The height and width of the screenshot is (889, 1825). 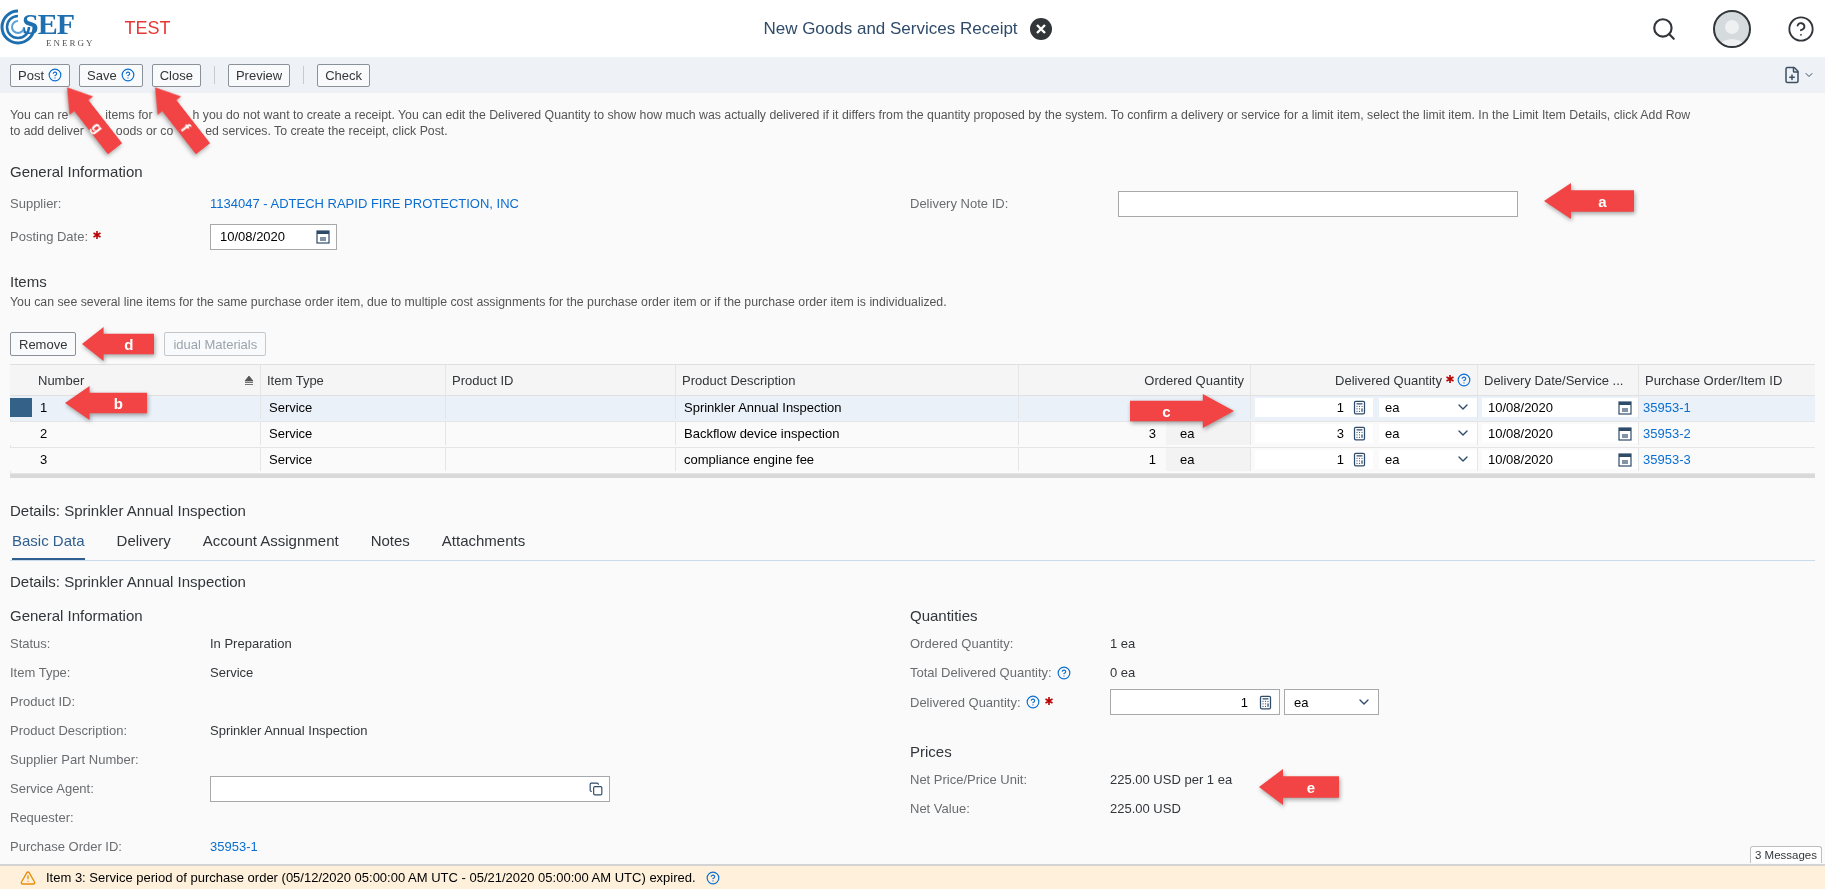 What do you see at coordinates (1664, 28) in the screenshot?
I see `search-icon` at bounding box center [1664, 28].